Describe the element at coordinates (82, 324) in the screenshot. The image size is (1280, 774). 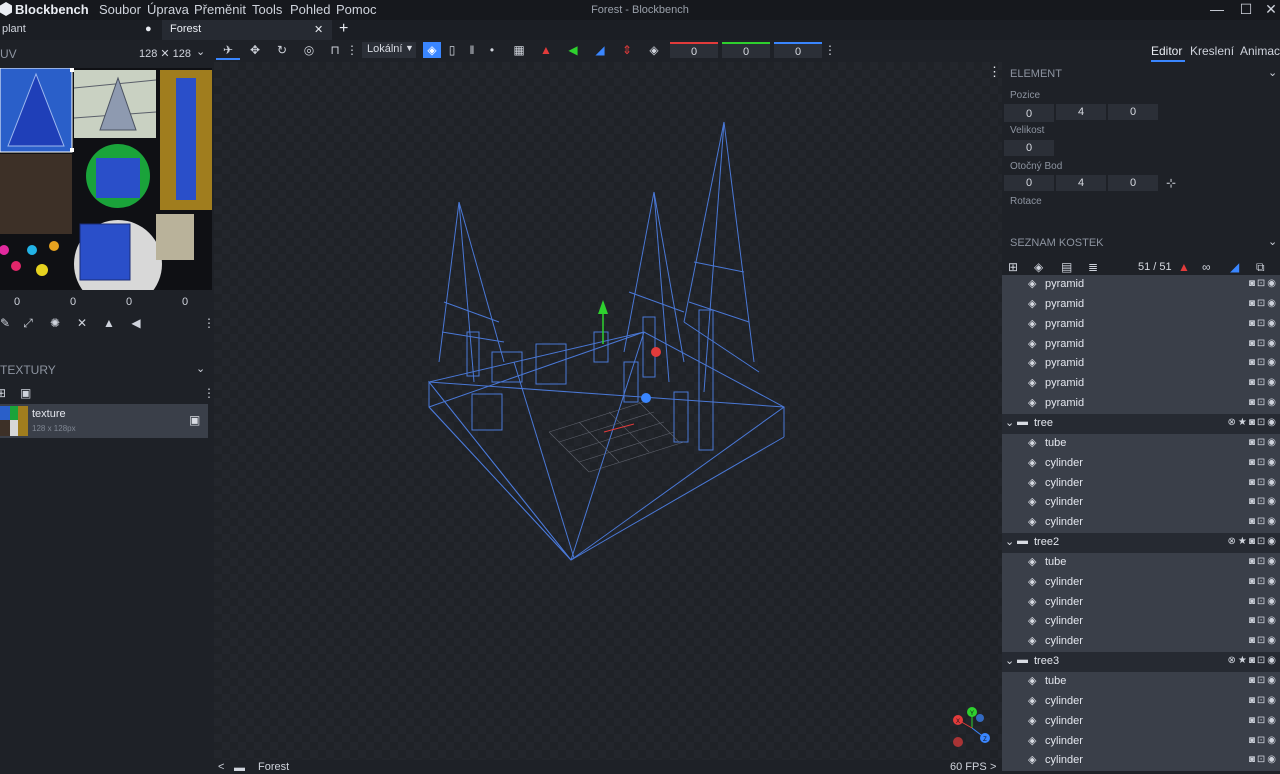
I see `clear-uv-icon: ✕` at that location.